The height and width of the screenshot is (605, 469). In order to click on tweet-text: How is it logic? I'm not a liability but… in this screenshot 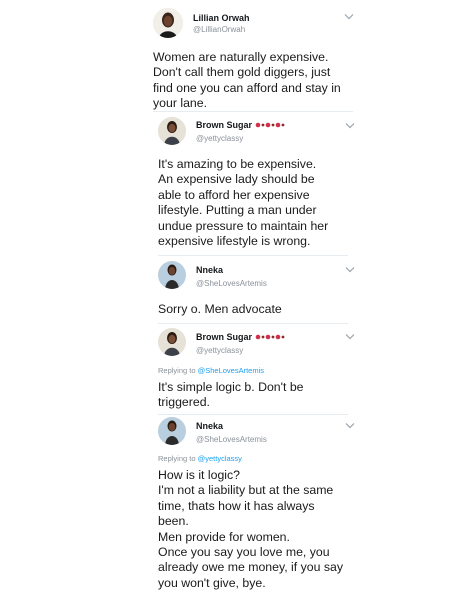, I will do `click(250, 529)`.